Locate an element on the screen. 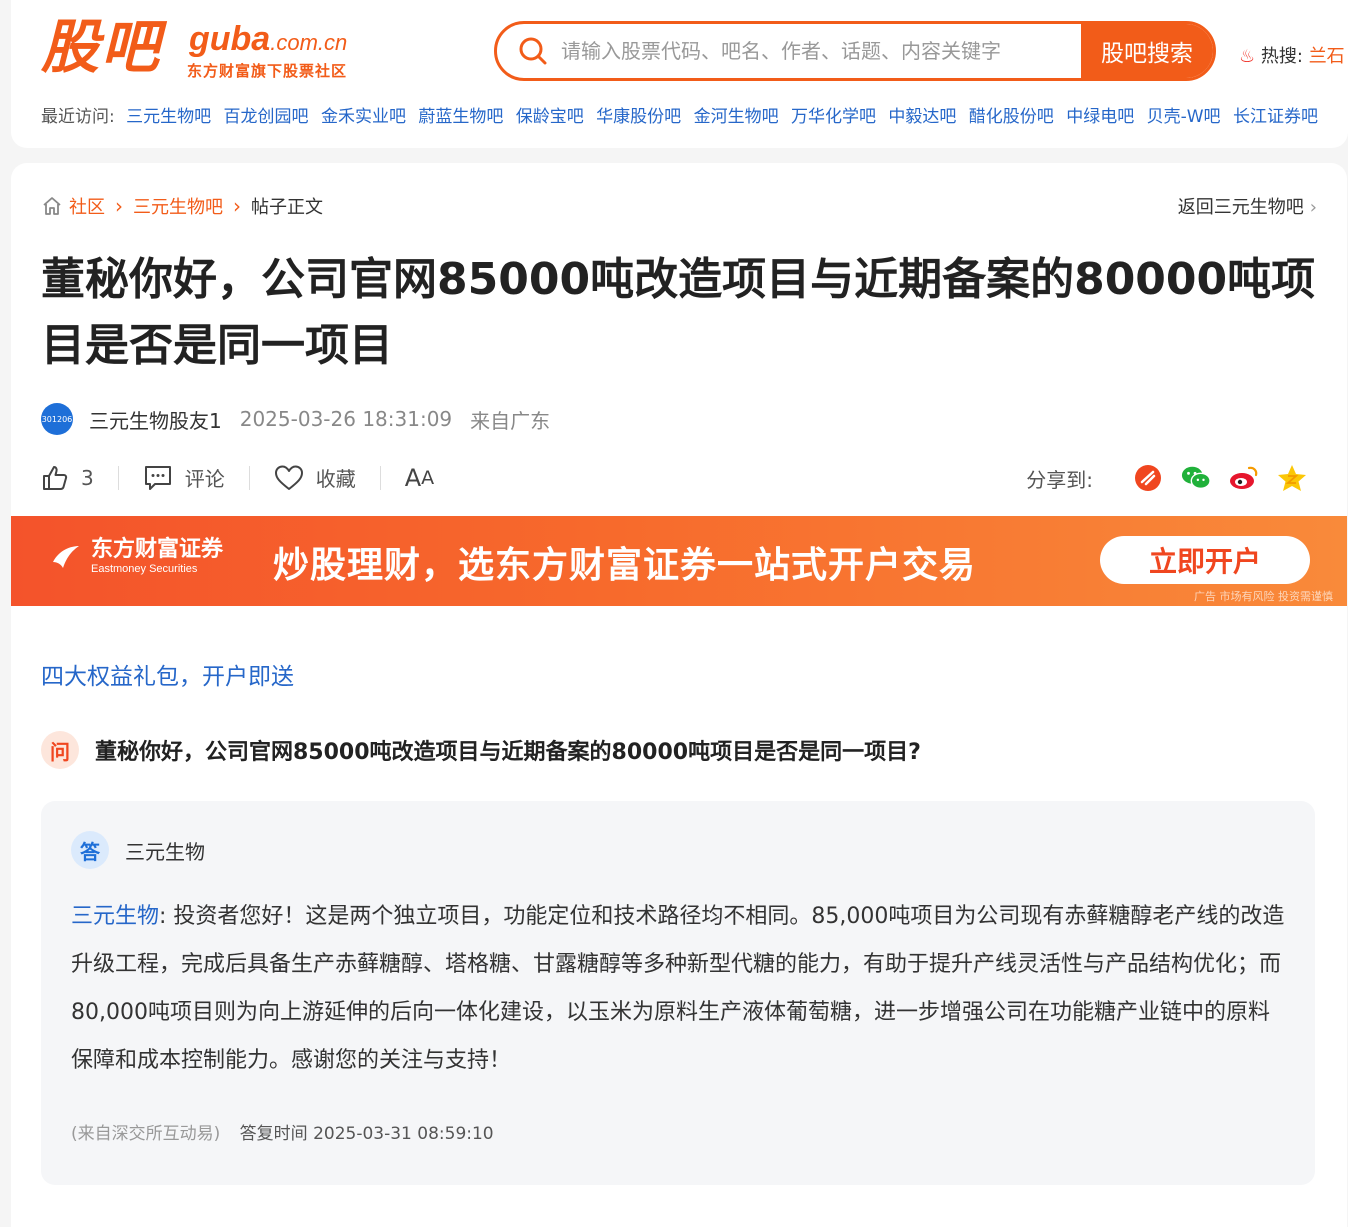 Image resolution: width=1348 pixels, height=1227 pixels. breadcrumb-current: 帖子正文 is located at coordinates (287, 207).